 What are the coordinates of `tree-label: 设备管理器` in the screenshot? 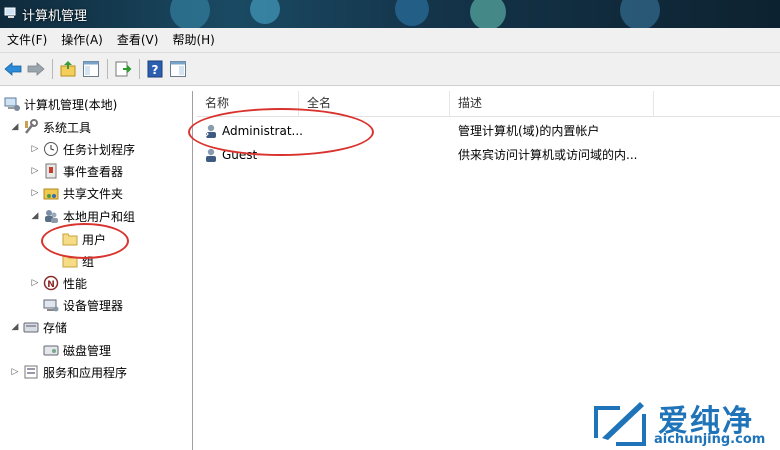 It's located at (93, 305).